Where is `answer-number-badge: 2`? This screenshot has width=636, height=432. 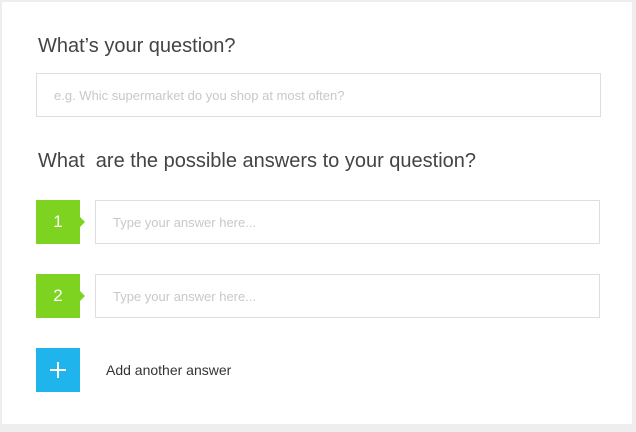 answer-number-badge: 2 is located at coordinates (60, 296).